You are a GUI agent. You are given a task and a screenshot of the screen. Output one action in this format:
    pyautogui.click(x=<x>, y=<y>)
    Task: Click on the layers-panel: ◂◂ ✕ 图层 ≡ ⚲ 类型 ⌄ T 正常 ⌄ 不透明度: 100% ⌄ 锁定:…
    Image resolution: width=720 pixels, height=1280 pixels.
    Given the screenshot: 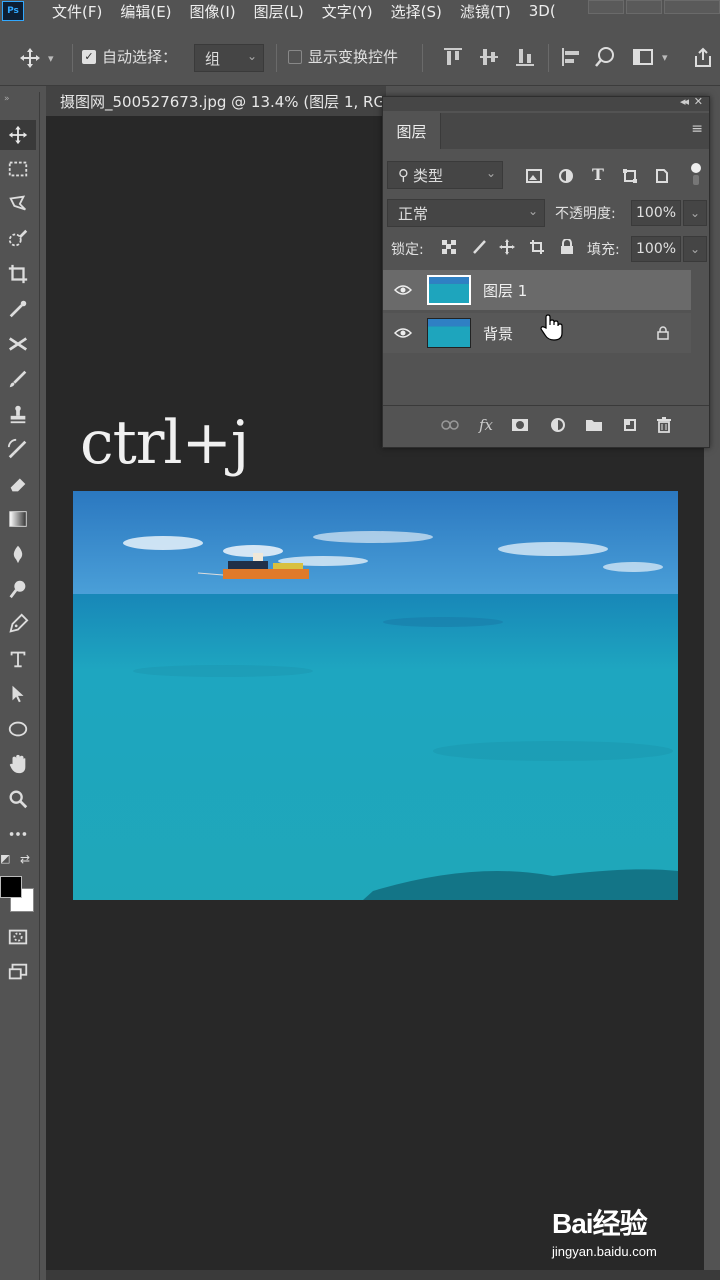 What is the action you would take?
    pyautogui.click(x=546, y=271)
    